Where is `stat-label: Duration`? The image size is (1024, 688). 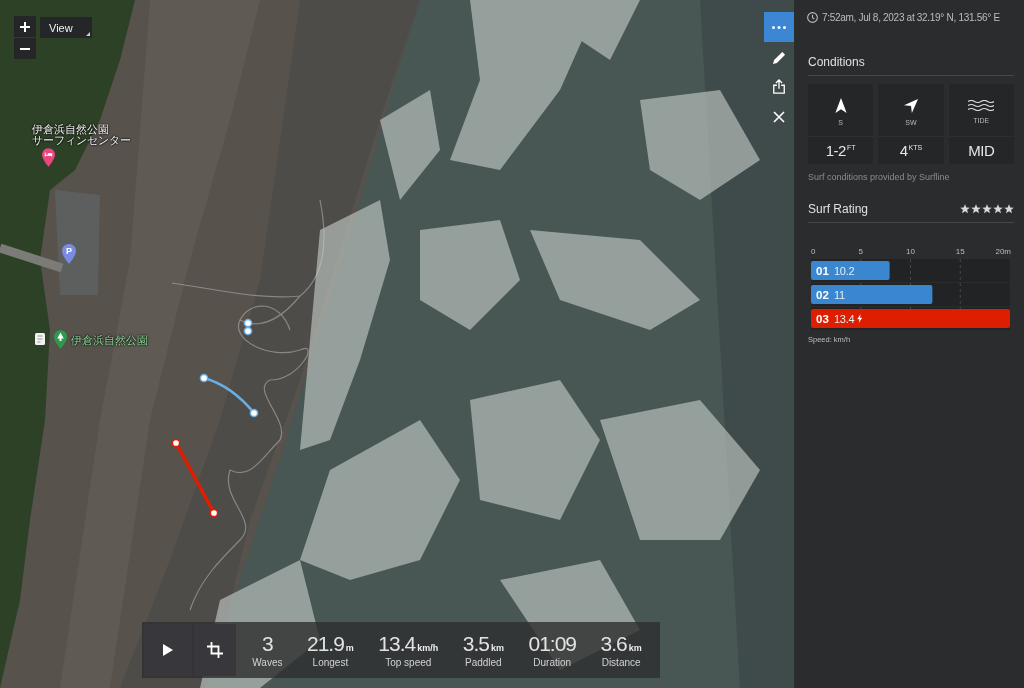
stat-label: Duration is located at coordinates (552, 662).